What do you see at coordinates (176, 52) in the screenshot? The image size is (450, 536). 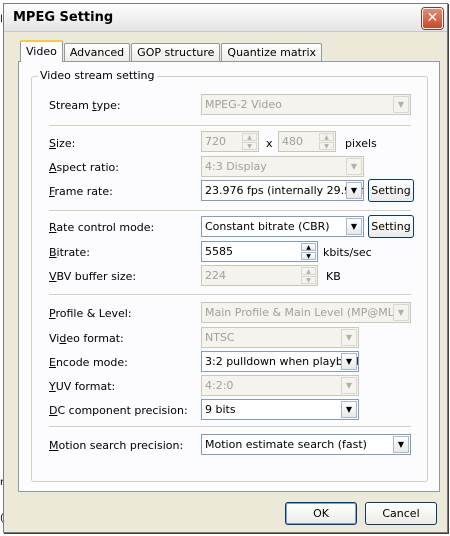 I see `tab-gop-structure: GOP structure` at bounding box center [176, 52].